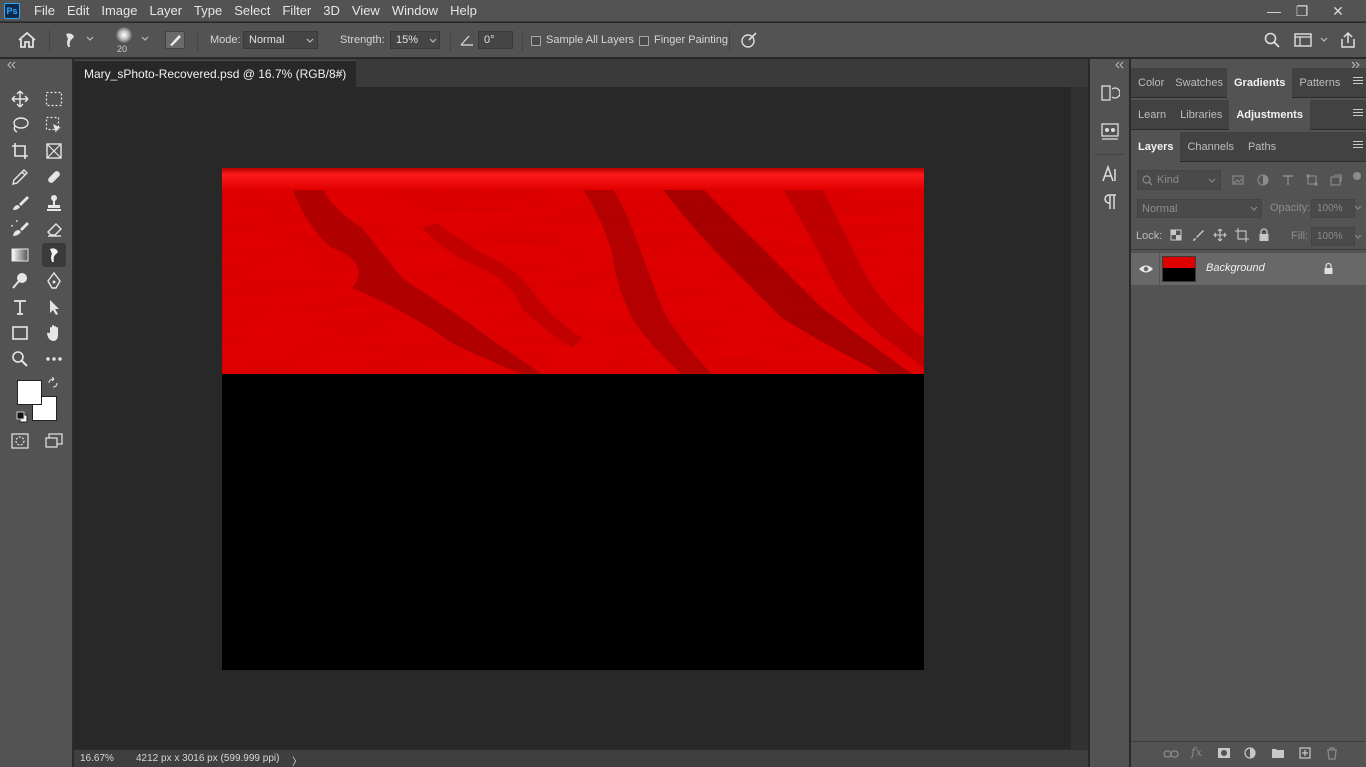  Describe the element at coordinates (297, 760) in the screenshot. I see `status-menu-arrow: 〉` at that location.